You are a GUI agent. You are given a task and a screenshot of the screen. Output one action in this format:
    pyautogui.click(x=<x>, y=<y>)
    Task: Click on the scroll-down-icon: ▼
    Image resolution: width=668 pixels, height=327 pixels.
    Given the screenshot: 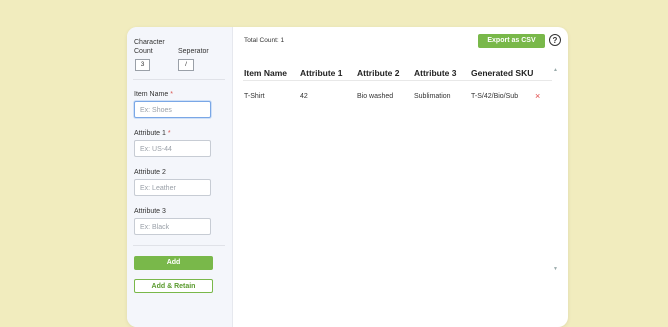 What is the action you would take?
    pyautogui.click(x=555, y=269)
    